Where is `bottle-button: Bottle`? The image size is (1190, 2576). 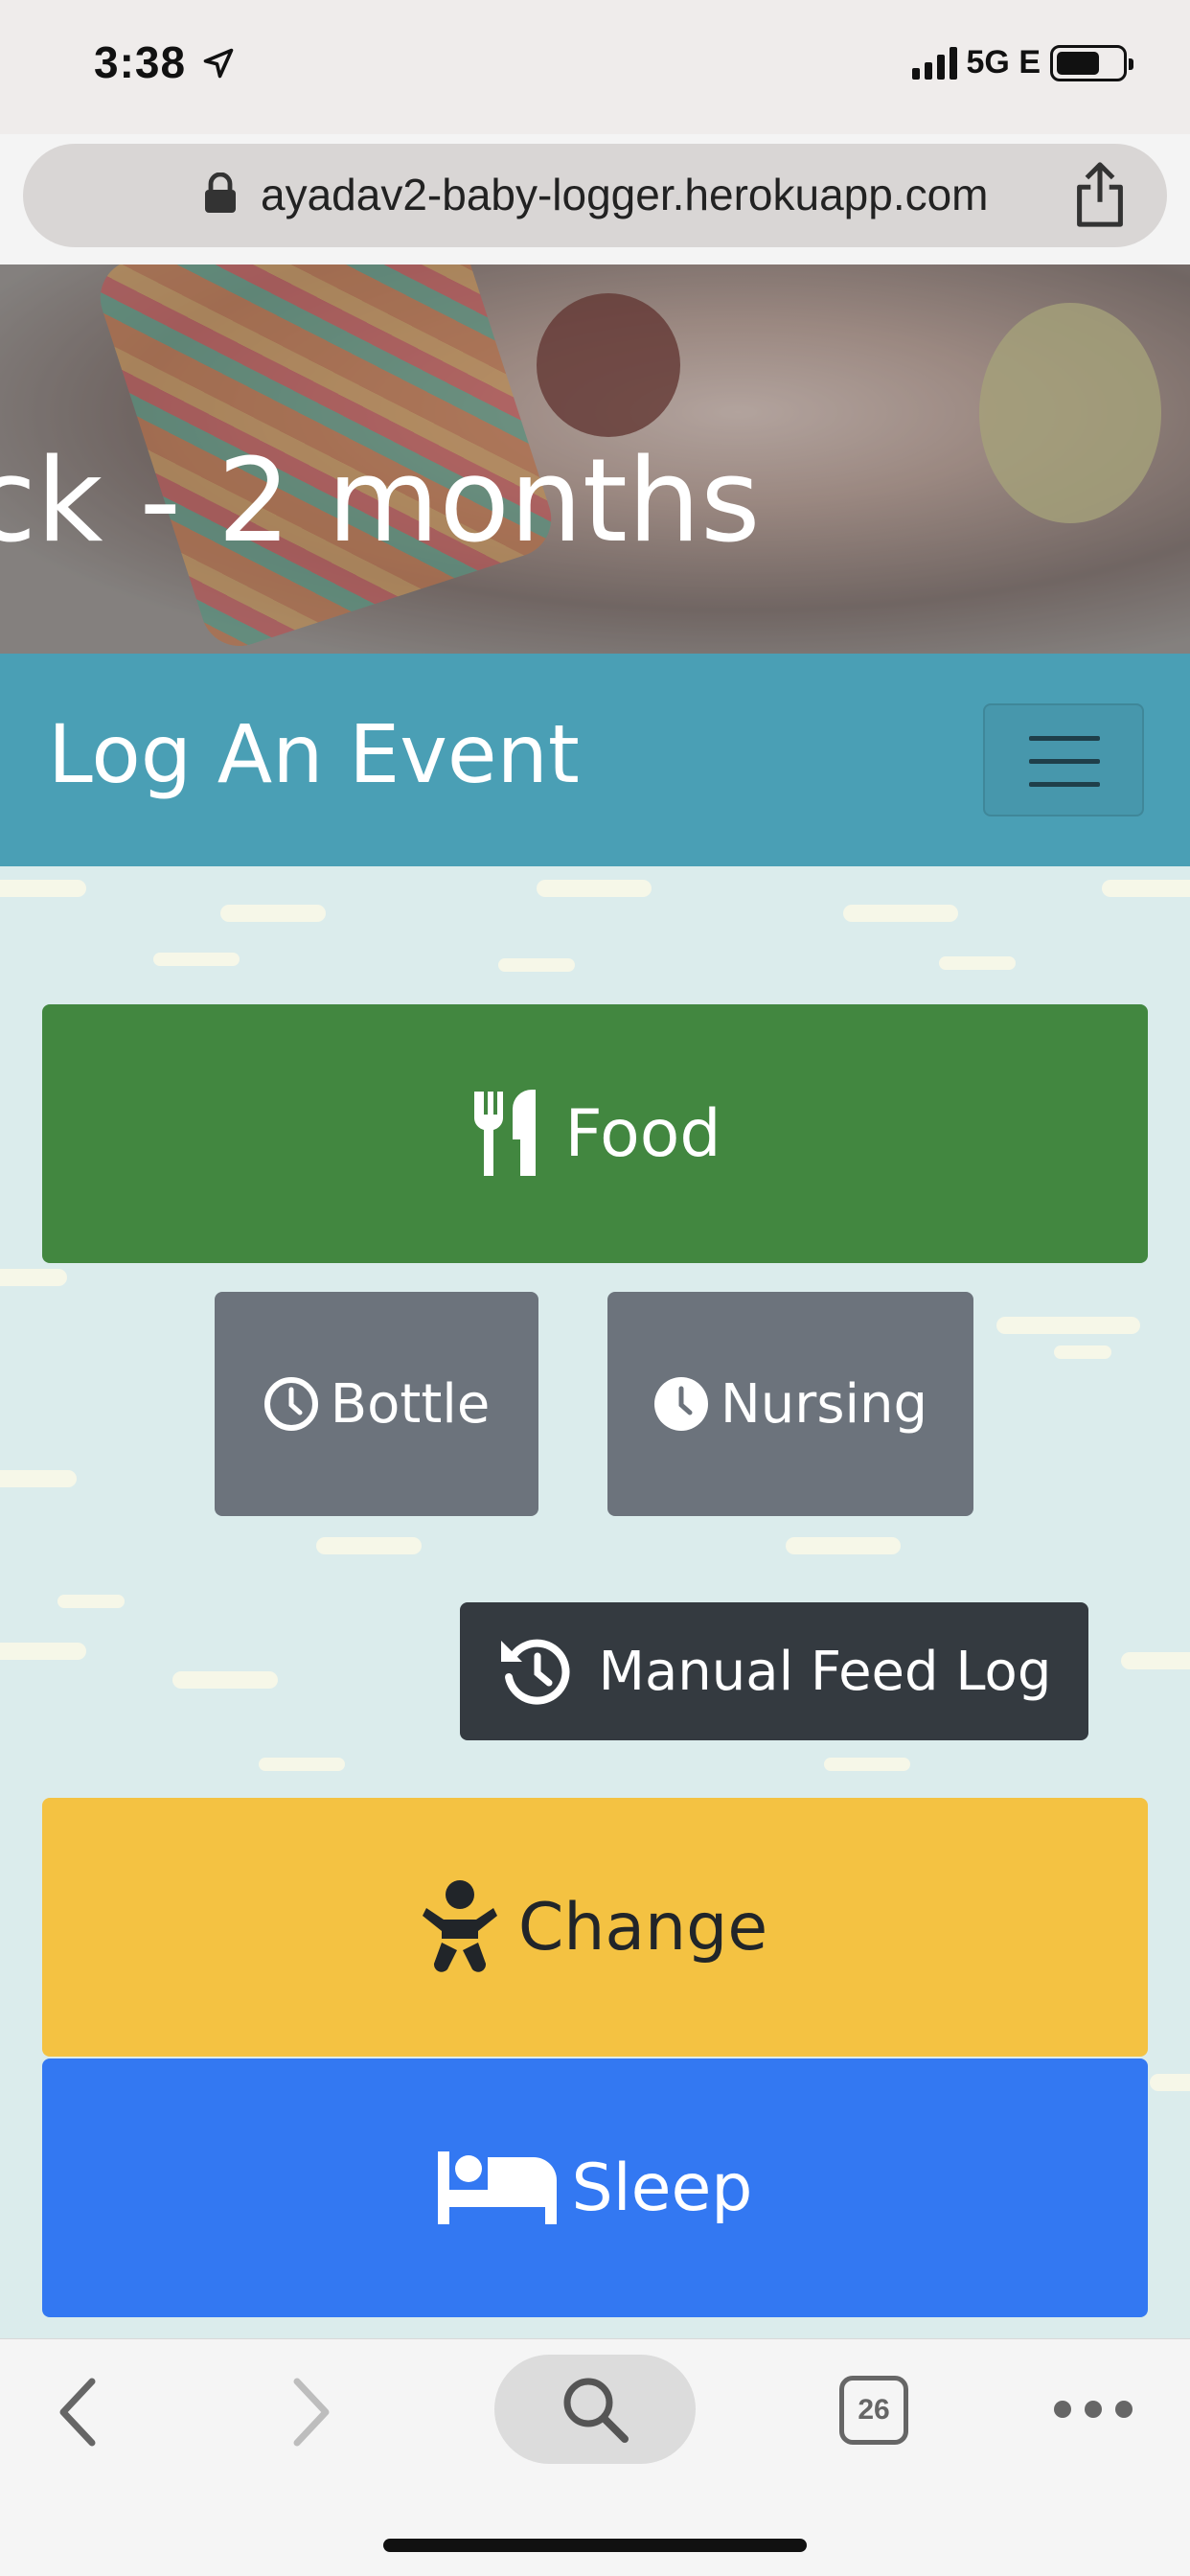 bottle-button: Bottle is located at coordinates (377, 1404).